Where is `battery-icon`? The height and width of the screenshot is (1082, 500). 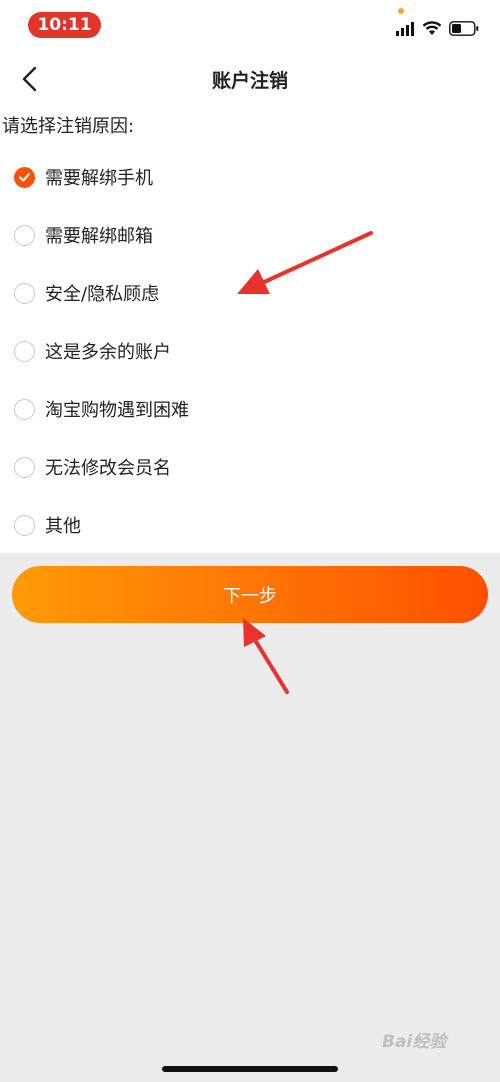 battery-icon is located at coordinates (464, 28).